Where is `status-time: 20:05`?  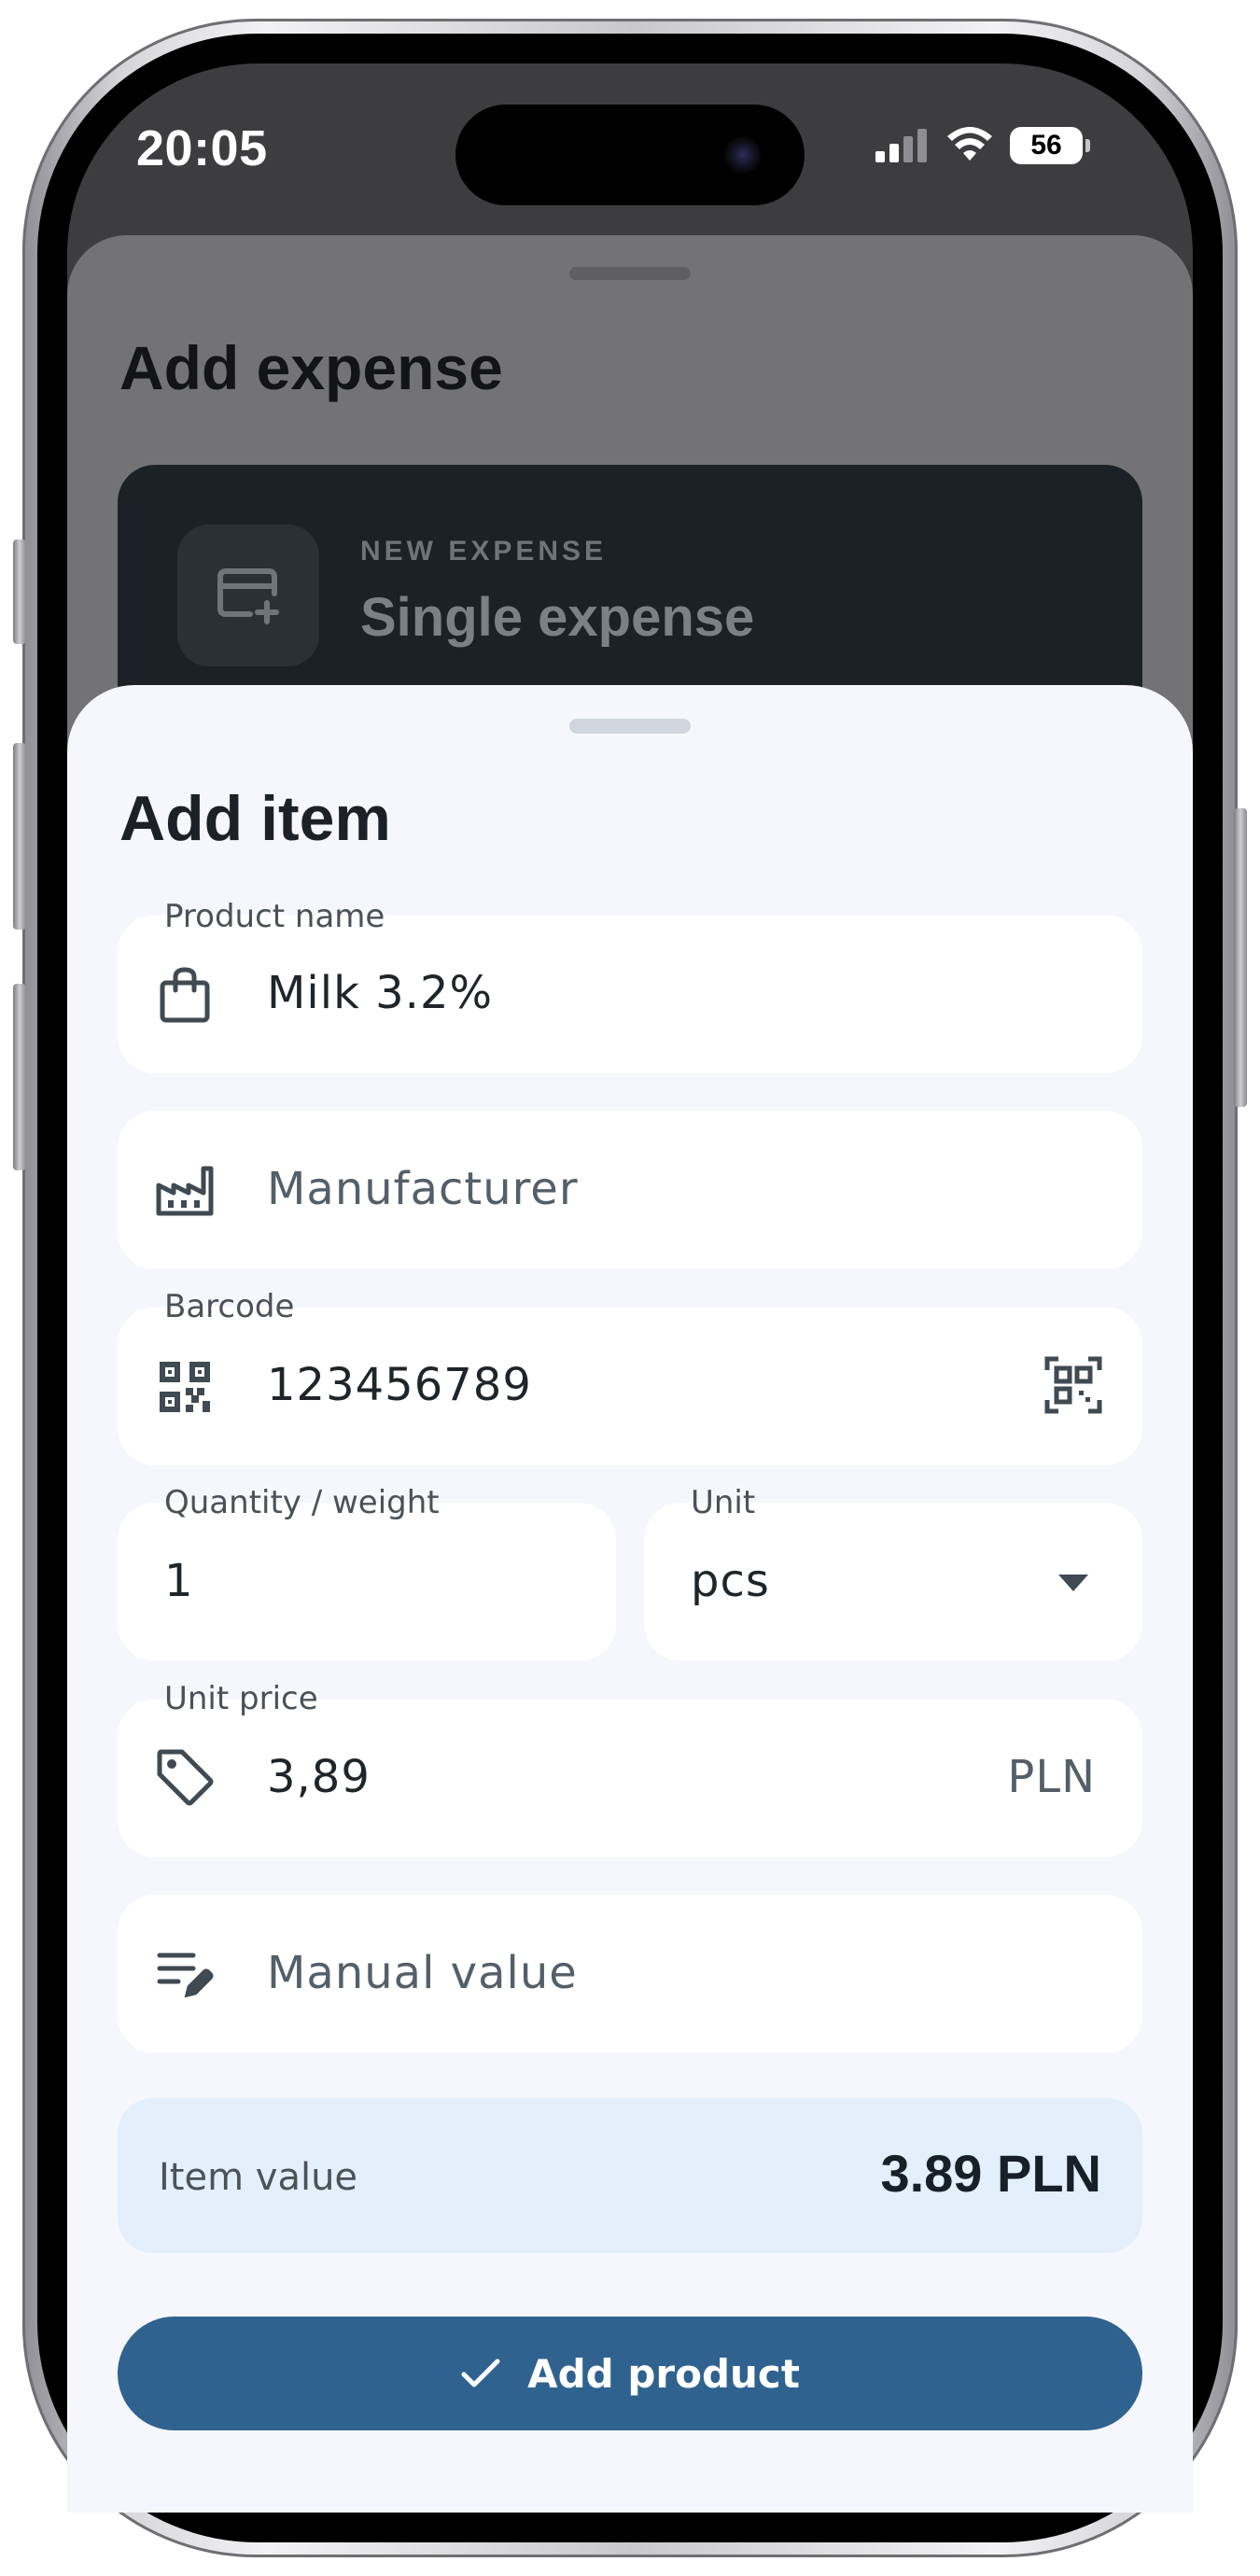
status-time: 20:05 is located at coordinates (202, 148).